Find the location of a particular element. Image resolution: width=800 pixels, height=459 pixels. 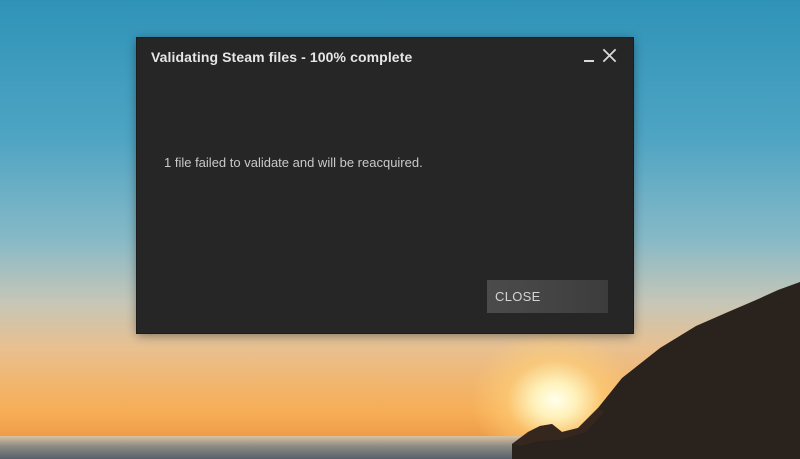

minimize-icon is located at coordinates (589, 61).